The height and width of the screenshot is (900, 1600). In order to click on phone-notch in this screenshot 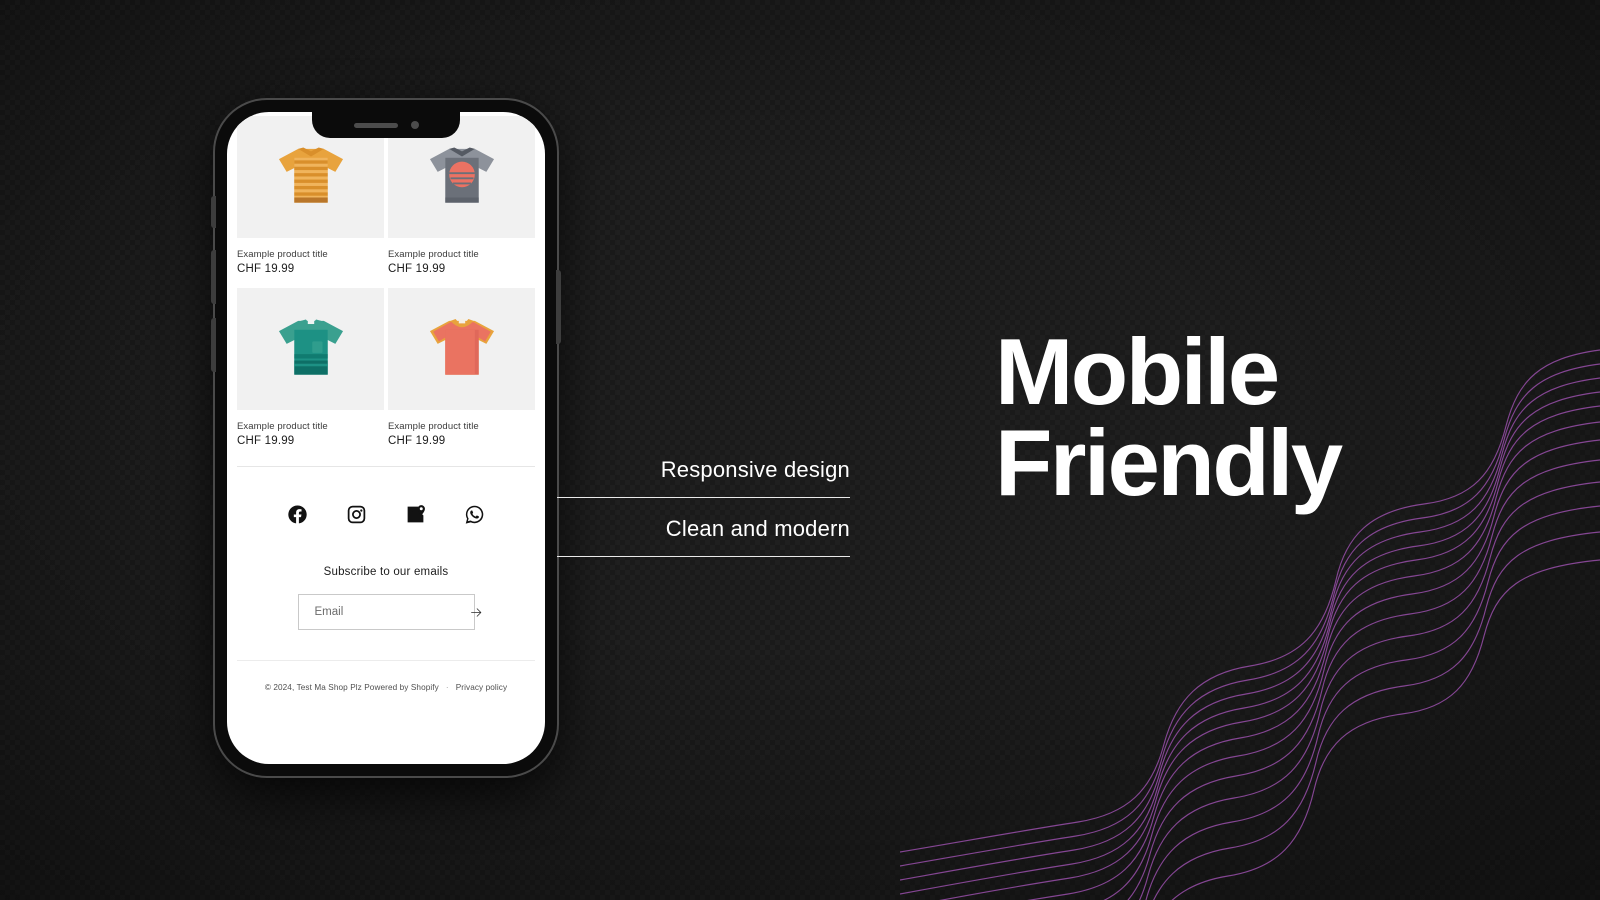, I will do `click(386, 125)`.